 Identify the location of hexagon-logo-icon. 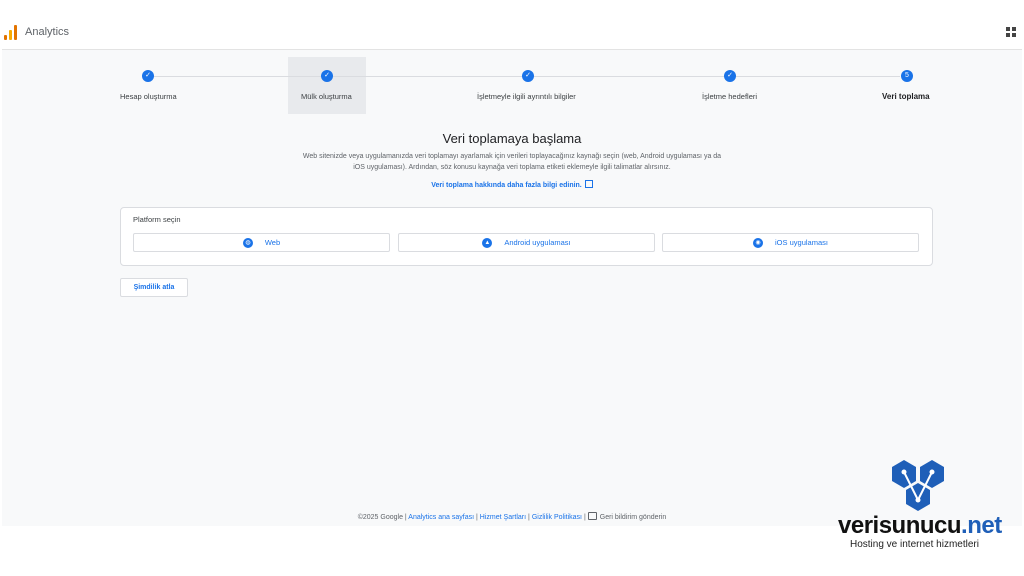
(918, 485).